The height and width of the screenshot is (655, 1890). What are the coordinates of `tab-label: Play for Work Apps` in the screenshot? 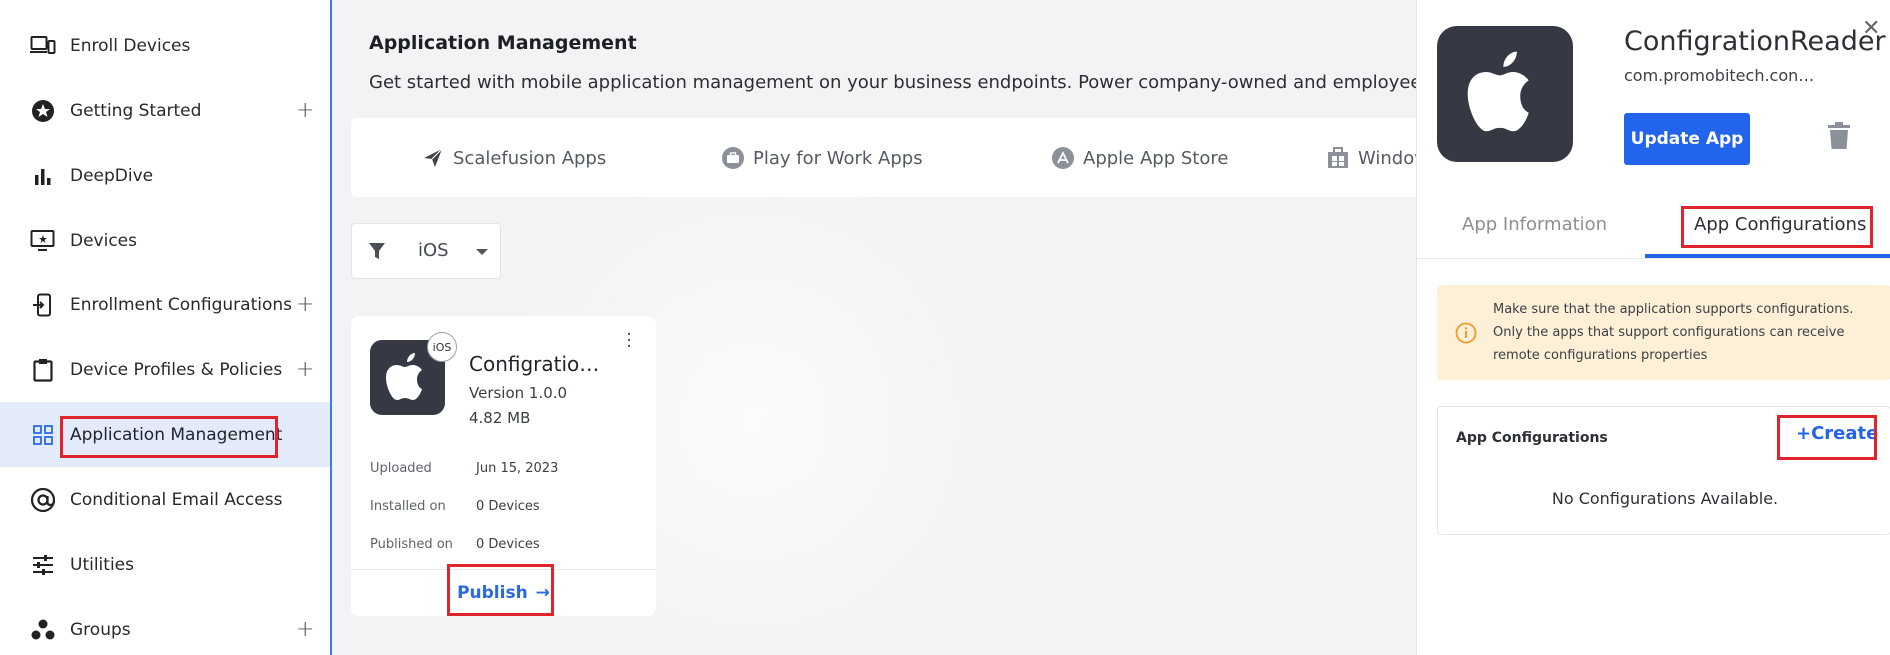 It's located at (838, 158).